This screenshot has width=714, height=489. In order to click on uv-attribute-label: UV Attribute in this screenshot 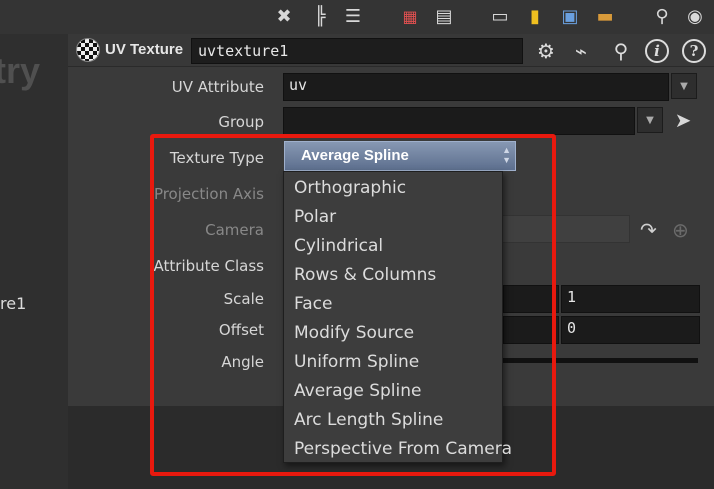, I will do `click(217, 87)`.